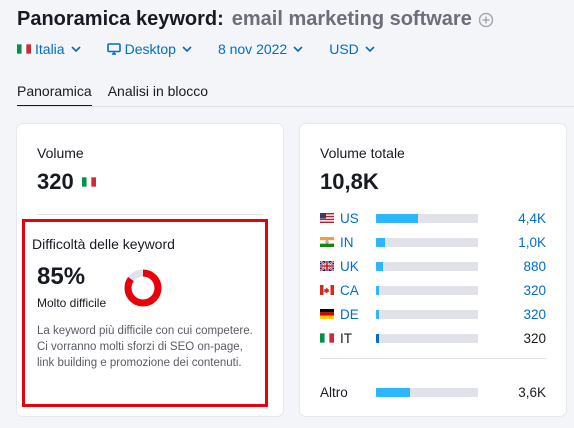 The width and height of the screenshot is (574, 428). Describe the element at coordinates (349, 218) in the screenshot. I see `country-code: US` at that location.